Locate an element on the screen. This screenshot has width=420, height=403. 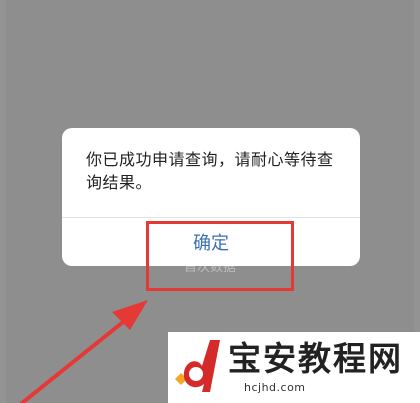
highlight-box is located at coordinates (220, 256).